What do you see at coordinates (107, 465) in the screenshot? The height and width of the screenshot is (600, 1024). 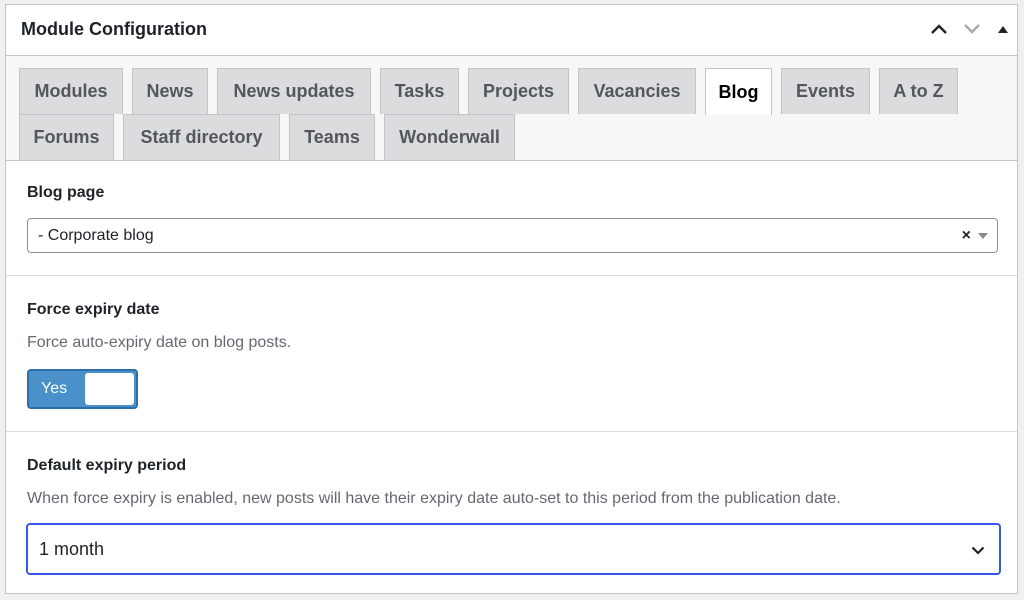 I see `default-expiry-label: Default expiry period` at bounding box center [107, 465].